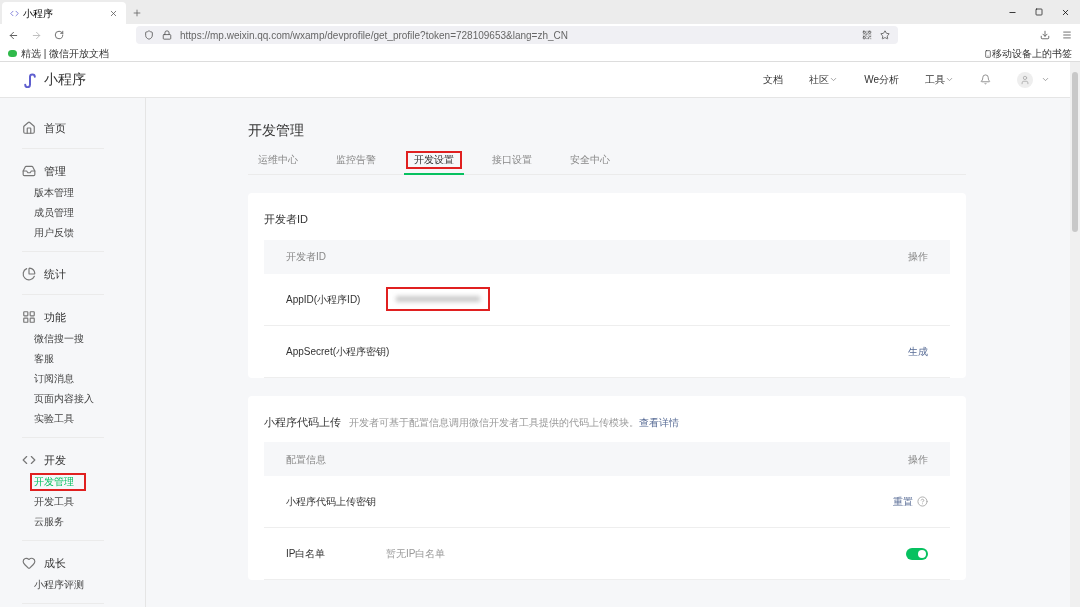 This screenshot has width=1080, height=607. What do you see at coordinates (590, 163) in the screenshot?
I see `tab: 安全中心` at bounding box center [590, 163].